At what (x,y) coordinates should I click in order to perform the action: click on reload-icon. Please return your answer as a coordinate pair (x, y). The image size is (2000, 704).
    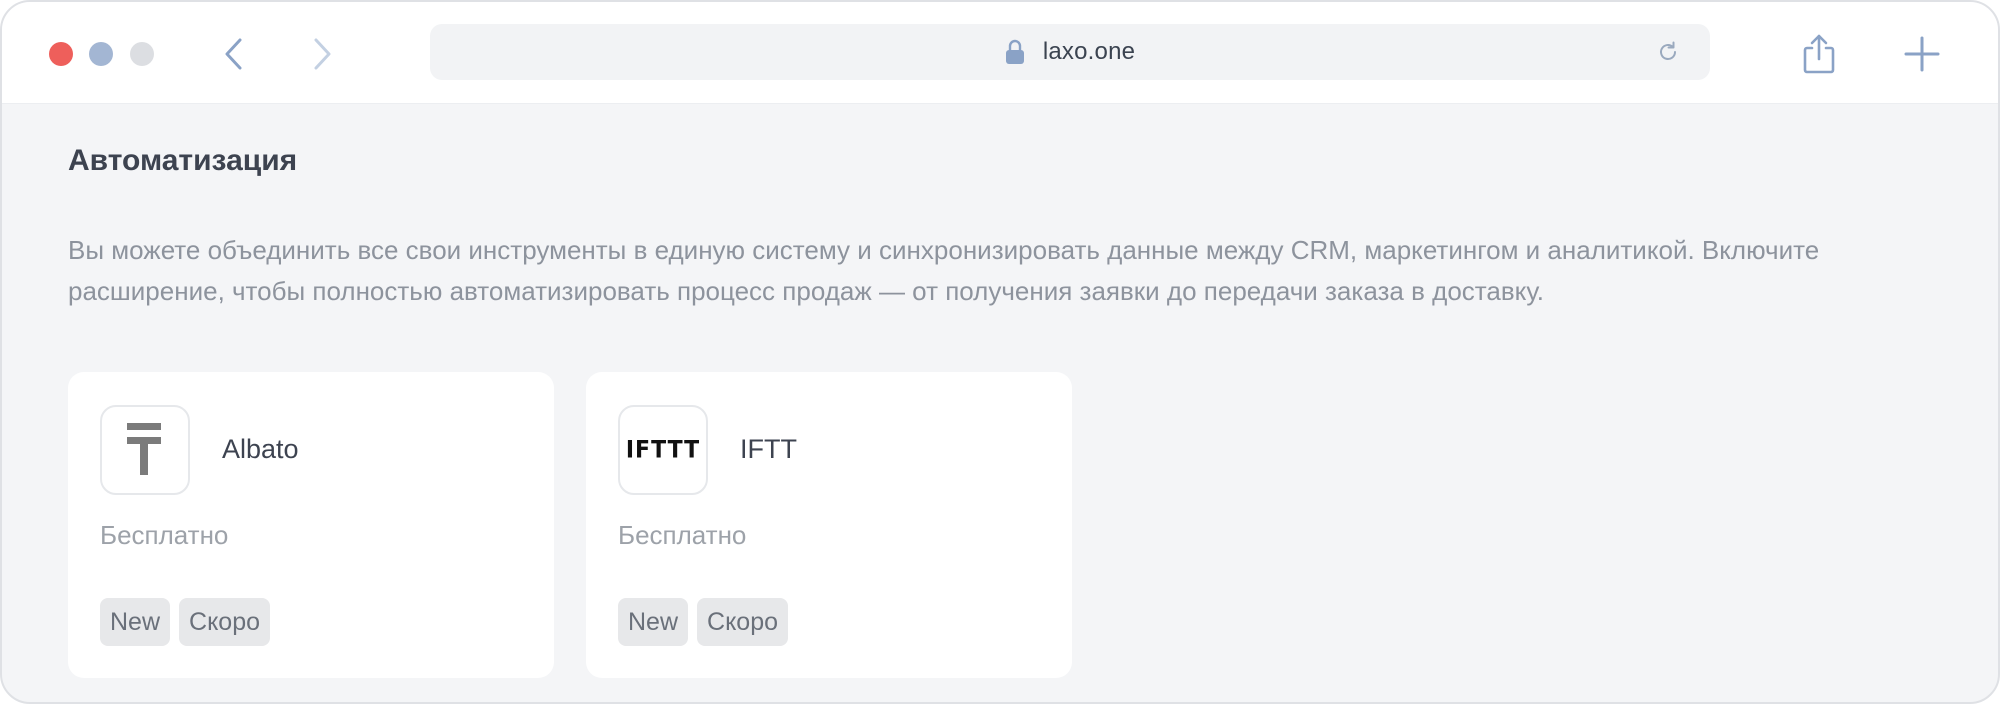
    Looking at the image, I should click on (1668, 52).